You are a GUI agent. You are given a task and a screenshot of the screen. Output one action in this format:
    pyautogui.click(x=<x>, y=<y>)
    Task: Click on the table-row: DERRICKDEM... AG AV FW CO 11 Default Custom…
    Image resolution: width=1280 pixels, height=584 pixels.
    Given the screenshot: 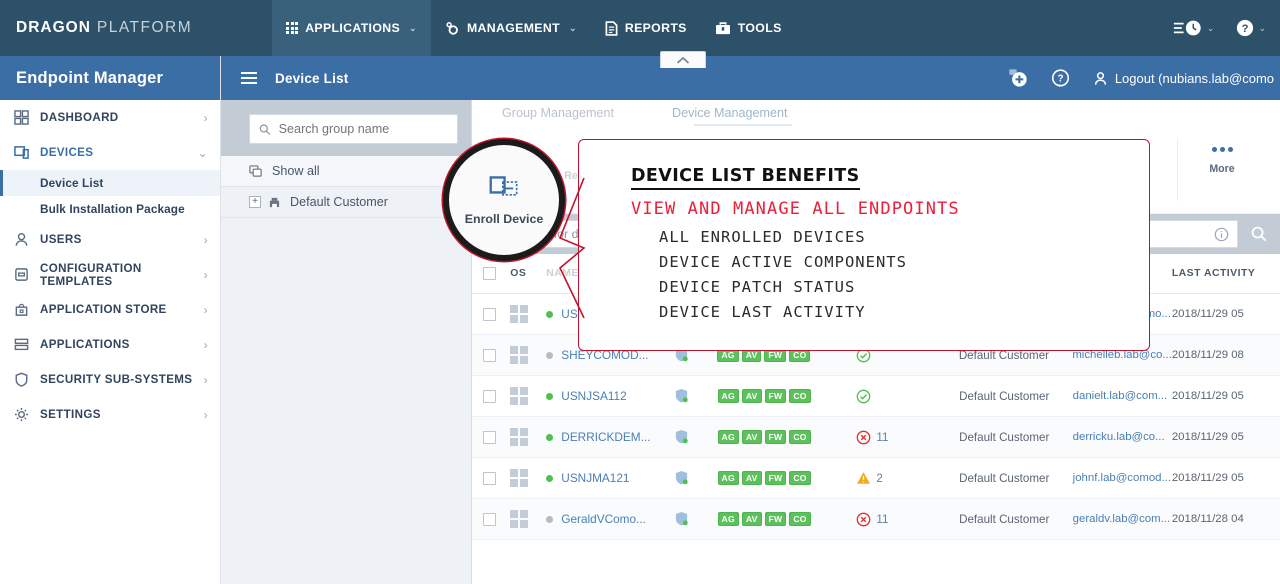 What is the action you would take?
    pyautogui.click(x=876, y=437)
    